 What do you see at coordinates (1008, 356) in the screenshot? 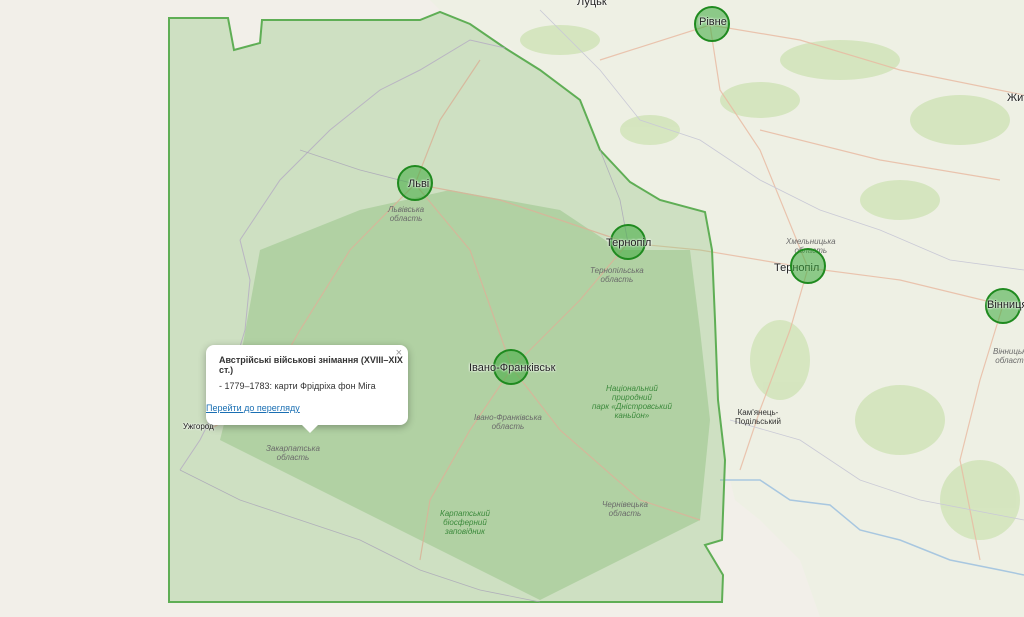
I see `region-label-vinnytska: Вінницьк област` at bounding box center [1008, 356].